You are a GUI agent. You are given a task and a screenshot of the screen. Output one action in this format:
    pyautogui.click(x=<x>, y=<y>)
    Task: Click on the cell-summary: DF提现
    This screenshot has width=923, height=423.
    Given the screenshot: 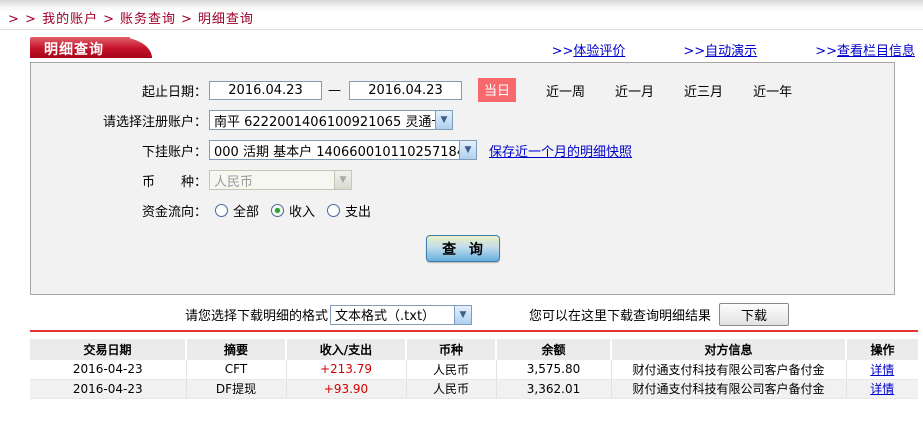 What is the action you would take?
    pyautogui.click(x=236, y=389)
    